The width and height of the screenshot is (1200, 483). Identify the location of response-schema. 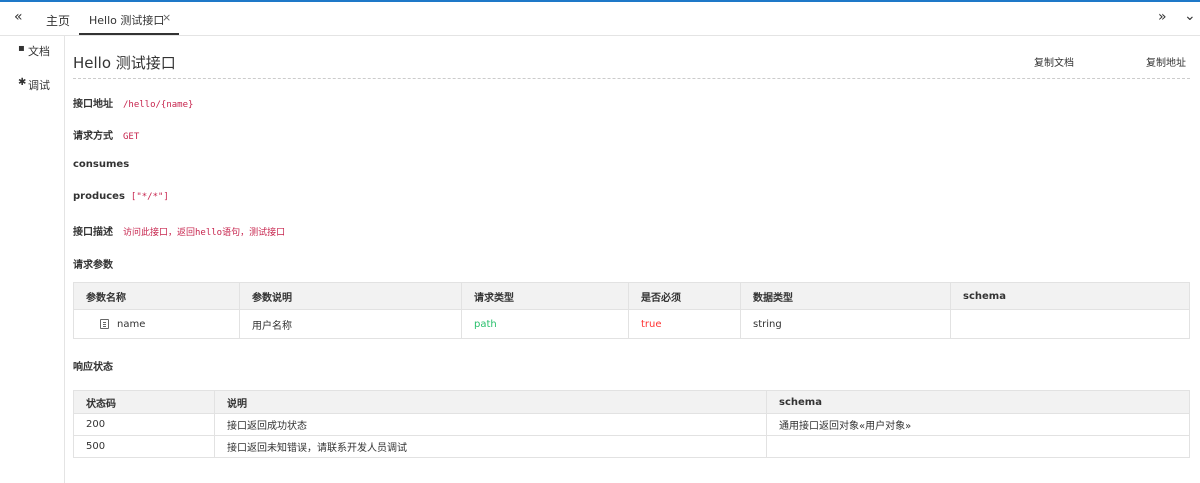
(978, 446).